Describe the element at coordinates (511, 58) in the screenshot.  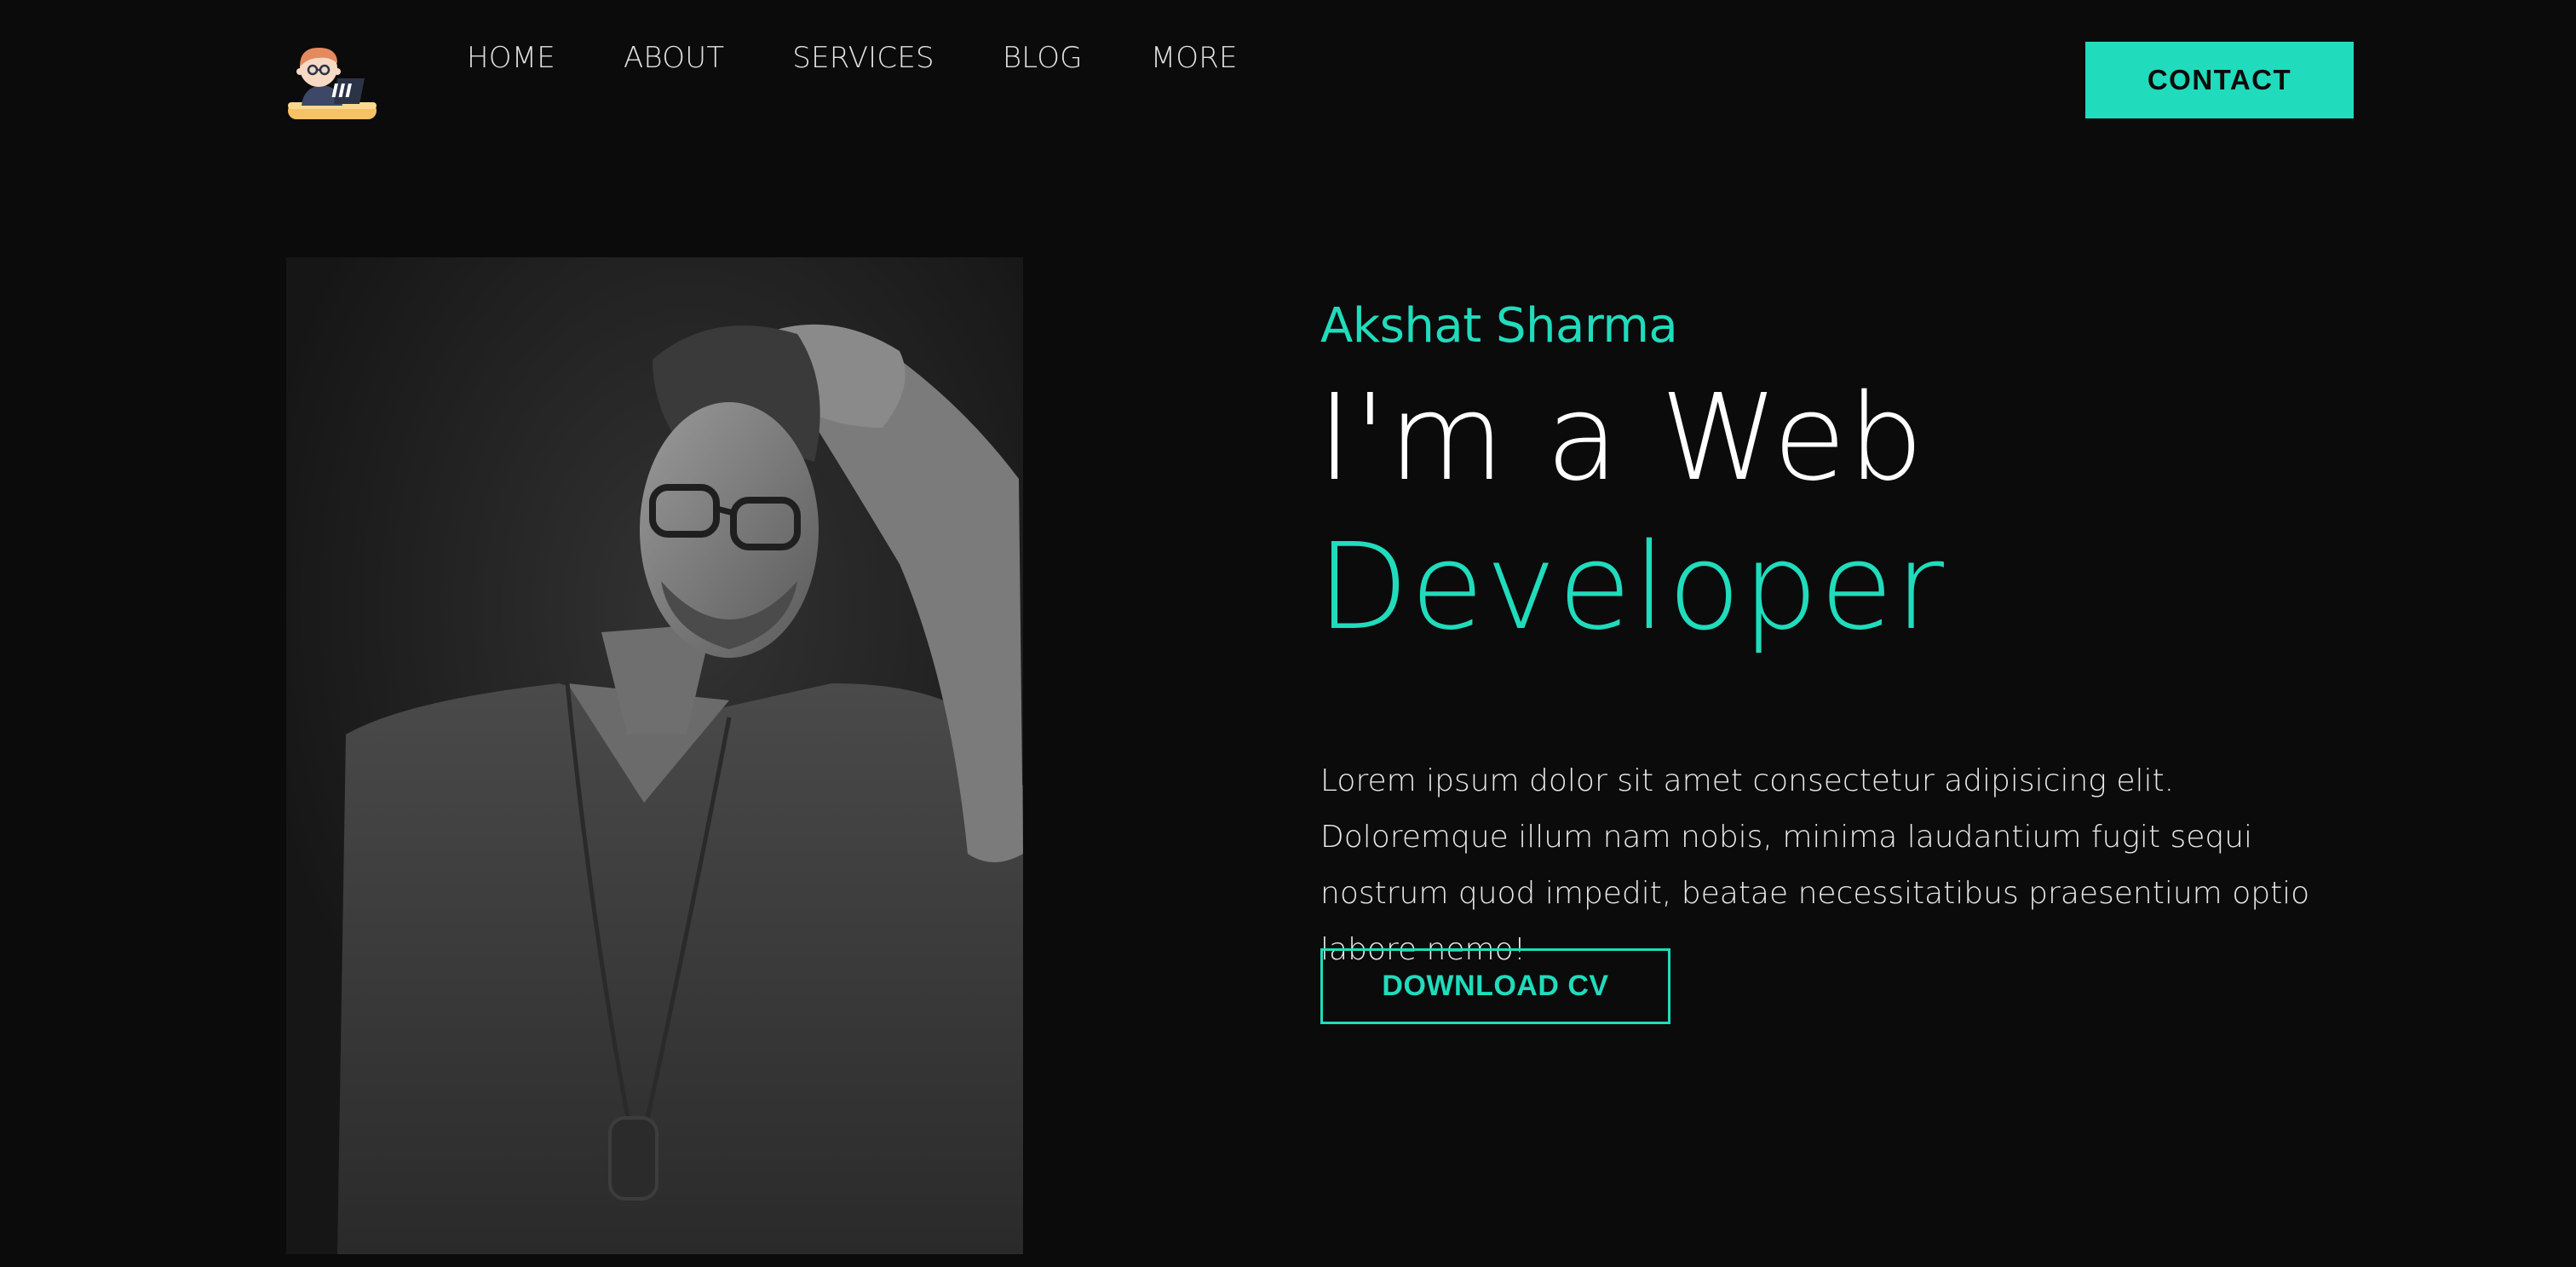
I see `nav-home: HOME` at that location.